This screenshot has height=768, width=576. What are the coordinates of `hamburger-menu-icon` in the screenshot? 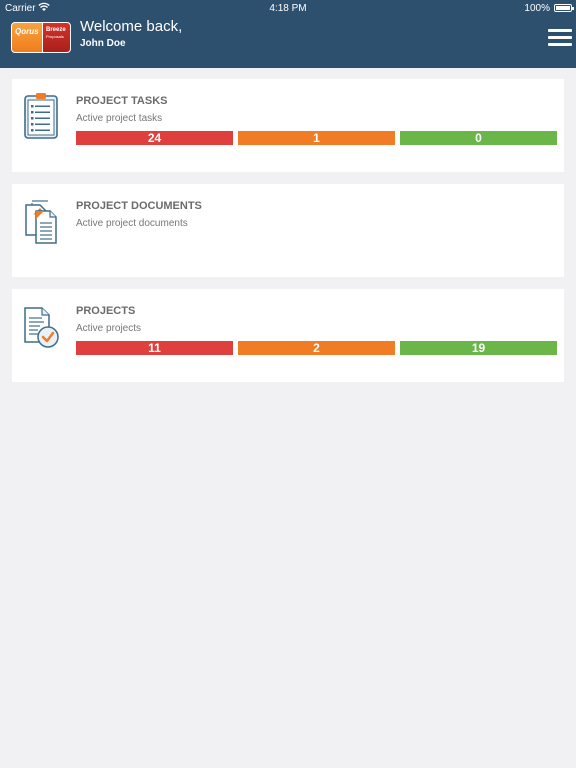 It's located at (560, 38).